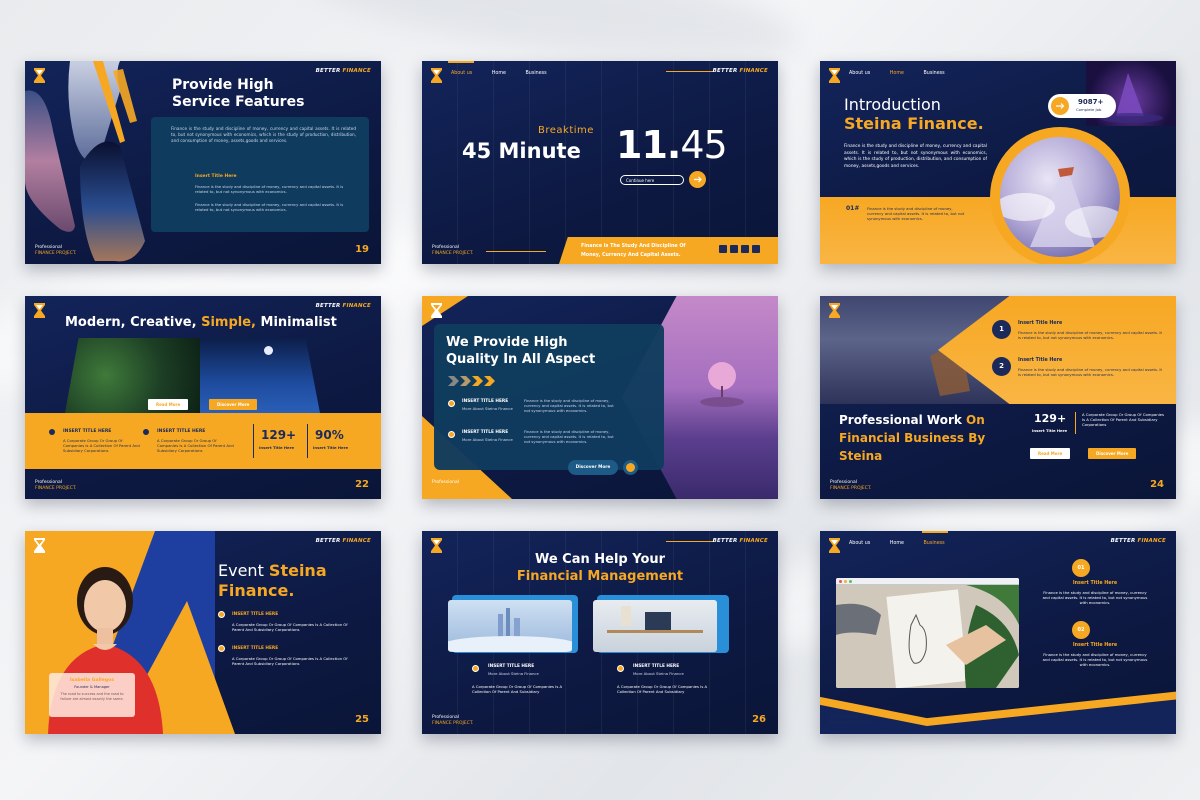 This screenshot has height=800, width=1200. What do you see at coordinates (912, 438) in the screenshot?
I see `slide-title-accent: Financial Business By` at bounding box center [912, 438].